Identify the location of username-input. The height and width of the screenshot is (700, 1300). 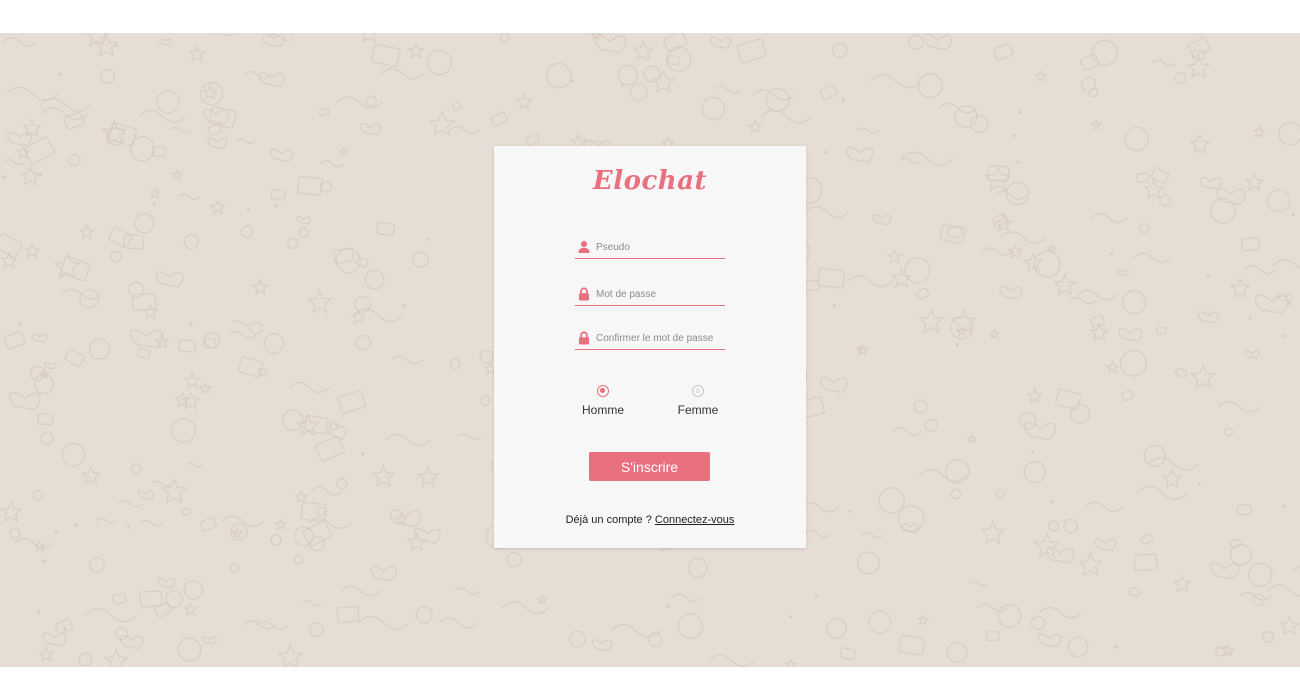
(659, 247).